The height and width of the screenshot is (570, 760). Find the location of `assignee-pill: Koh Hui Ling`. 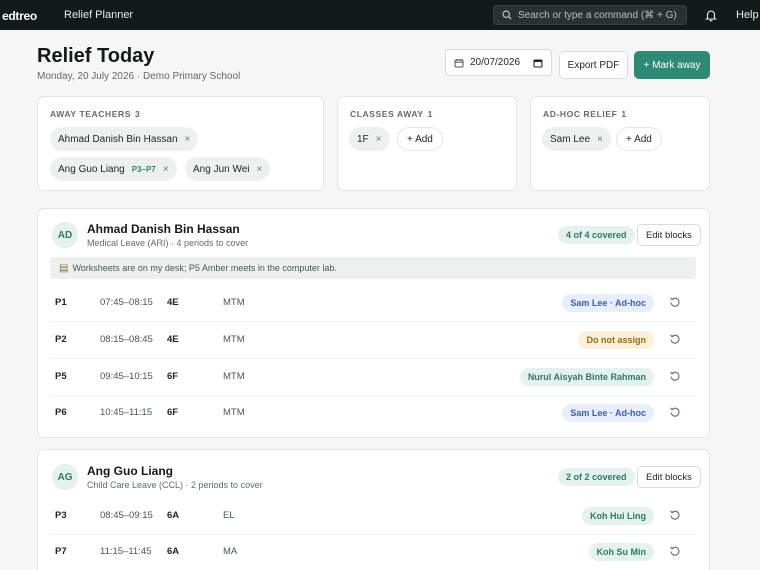

assignee-pill: Koh Hui Ling is located at coordinates (618, 516).